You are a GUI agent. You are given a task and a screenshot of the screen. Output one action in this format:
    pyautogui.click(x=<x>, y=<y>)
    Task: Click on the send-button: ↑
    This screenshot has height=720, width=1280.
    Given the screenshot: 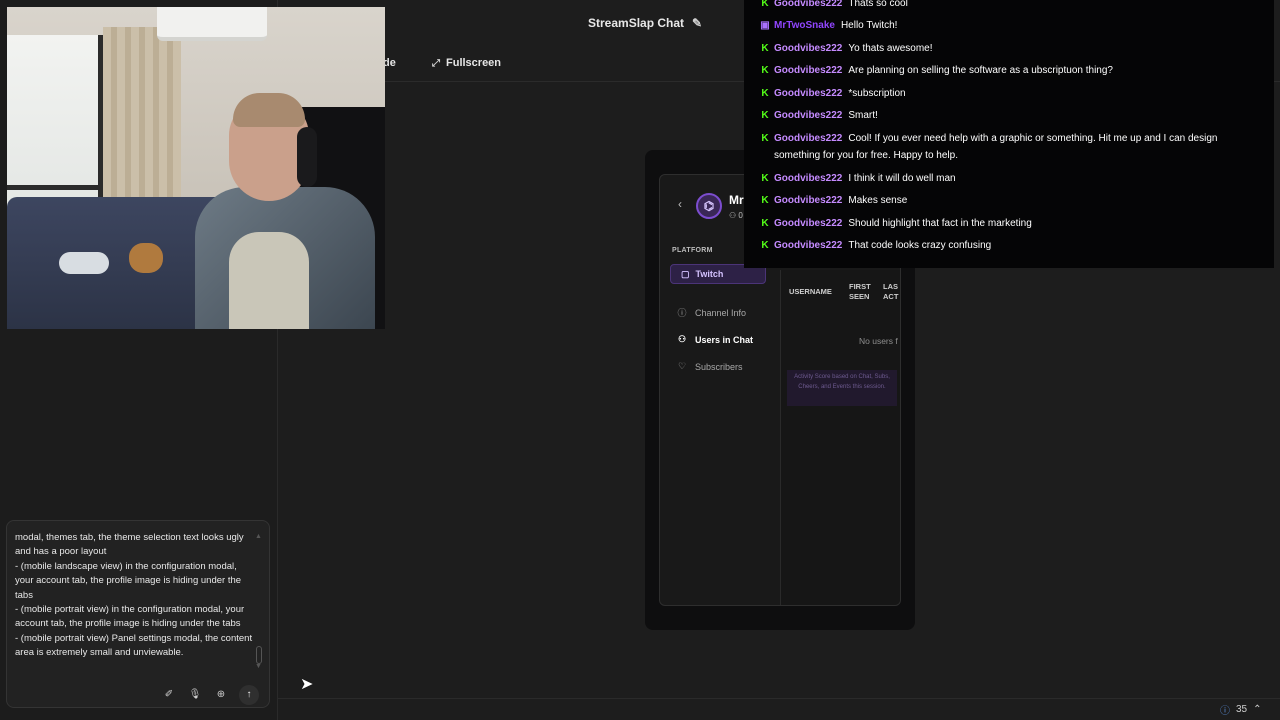 What is the action you would take?
    pyautogui.click(x=249, y=695)
    